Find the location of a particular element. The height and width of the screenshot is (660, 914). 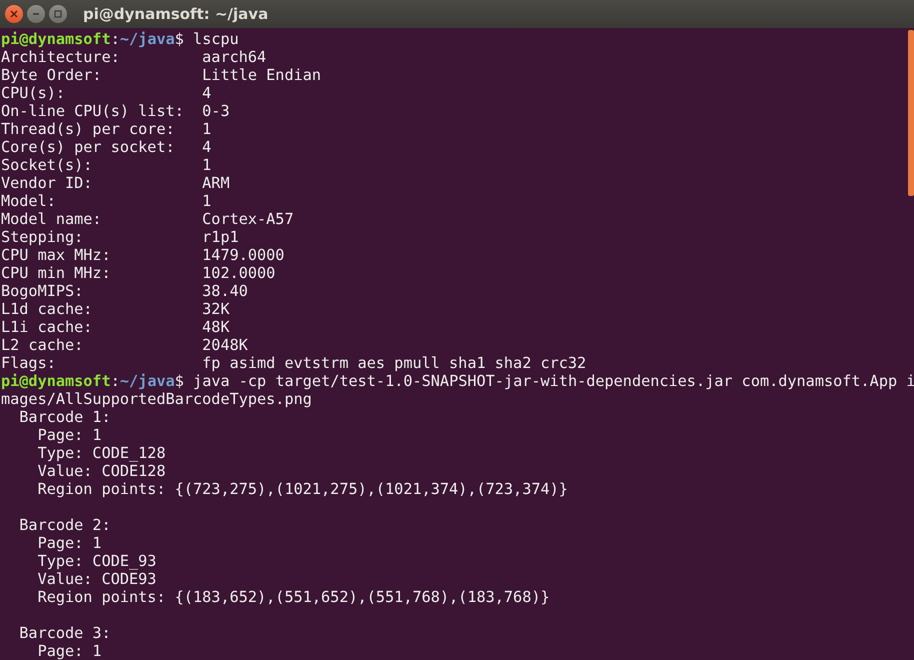

prompt-line: pi@dynamsoft:~/java$ java -cp target/test-1.0-SNAPSHOT-jar-with-dependencies.jar com.dynamsoft.App i is located at coordinates (457, 381).